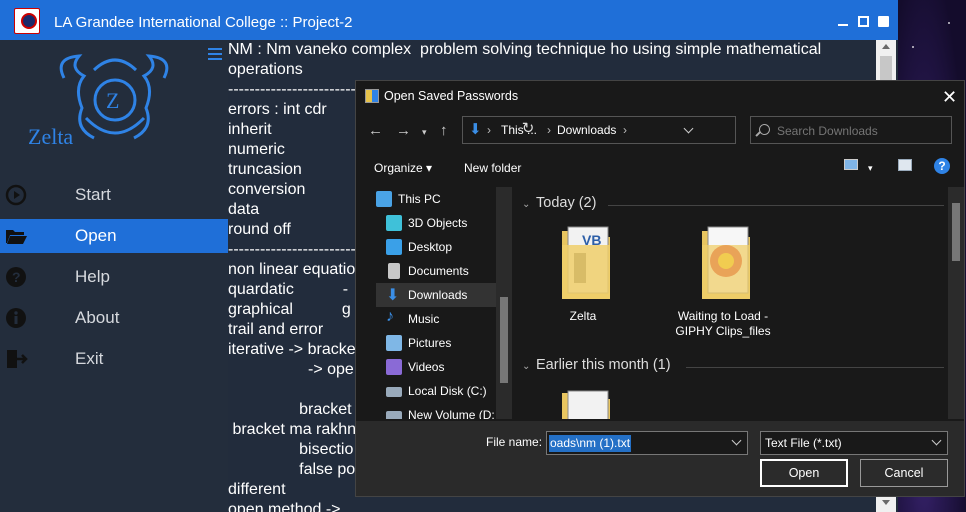 This screenshot has width=966, height=512. I want to click on folder-icon, so click(586, 404).